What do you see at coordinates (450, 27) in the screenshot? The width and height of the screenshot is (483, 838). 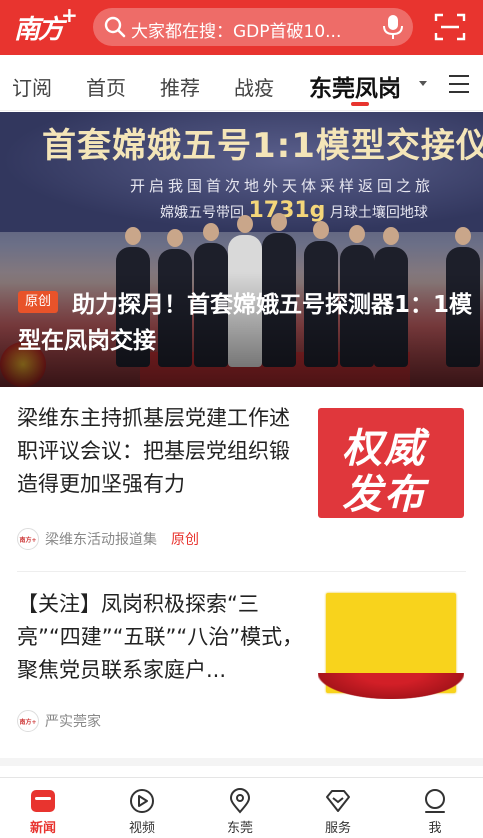 I see `scan-icon` at bounding box center [450, 27].